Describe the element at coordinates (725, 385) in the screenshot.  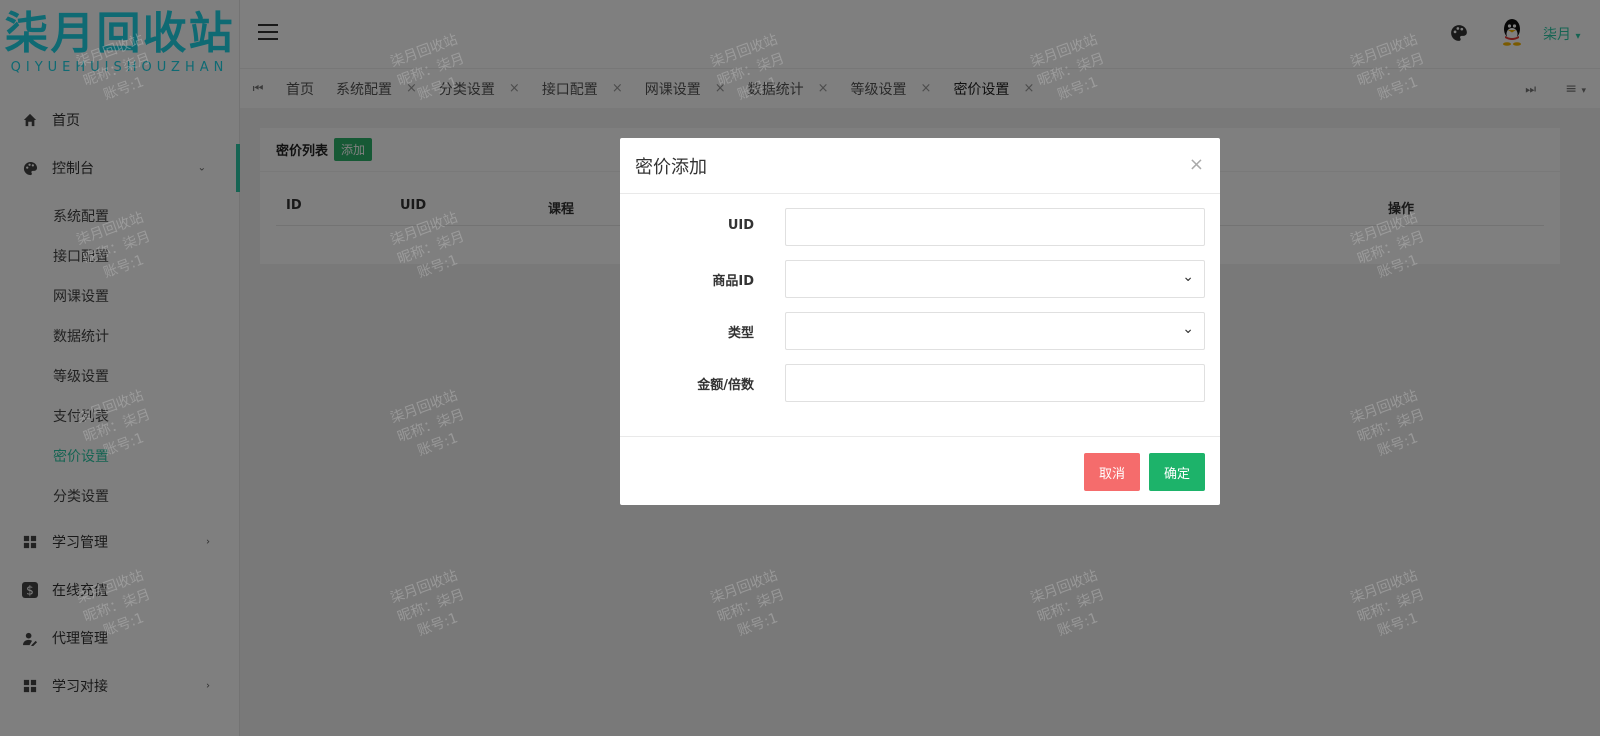
I see `field-label: 金额/倍数` at that location.